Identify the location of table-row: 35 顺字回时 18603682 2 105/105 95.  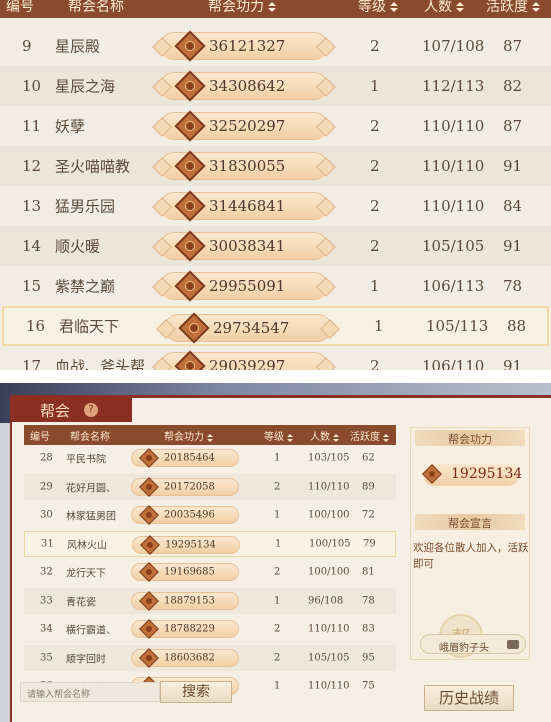
(210, 657).